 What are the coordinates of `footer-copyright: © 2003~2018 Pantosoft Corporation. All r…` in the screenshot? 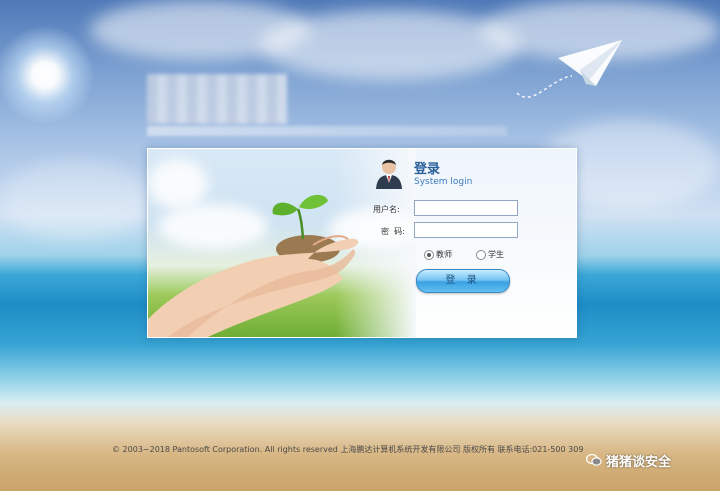 It's located at (348, 449).